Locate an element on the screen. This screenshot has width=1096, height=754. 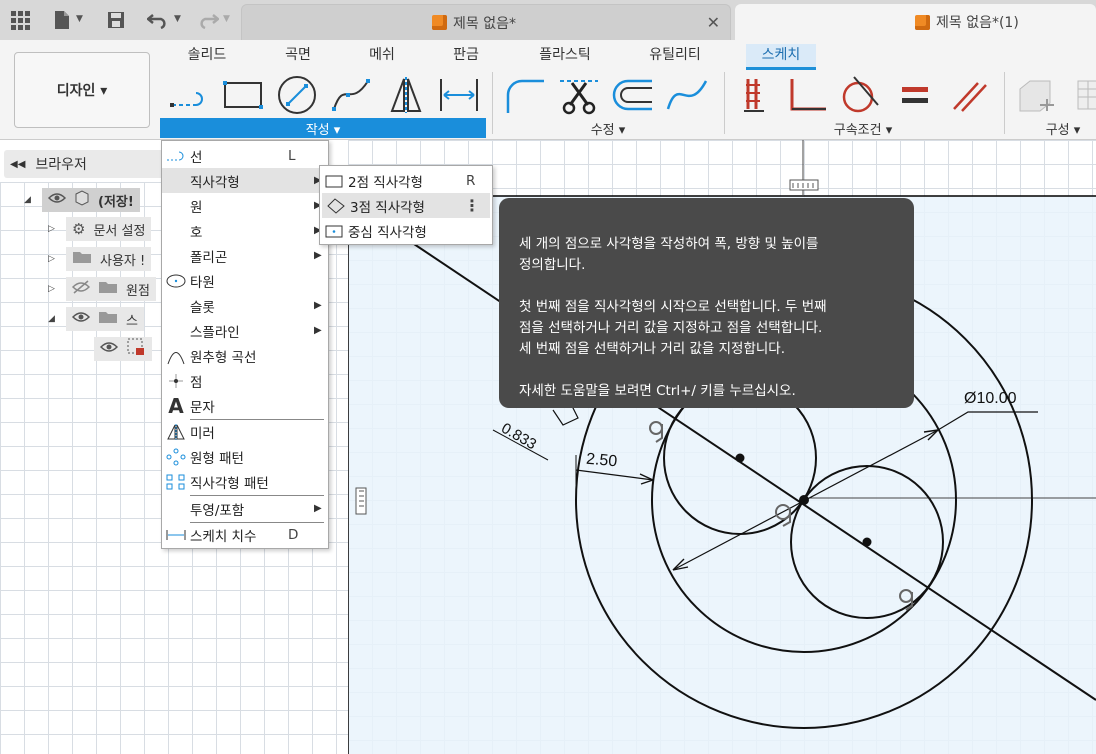
document-tab-2: 제목 없음*(1) is located at coordinates (915, 22).